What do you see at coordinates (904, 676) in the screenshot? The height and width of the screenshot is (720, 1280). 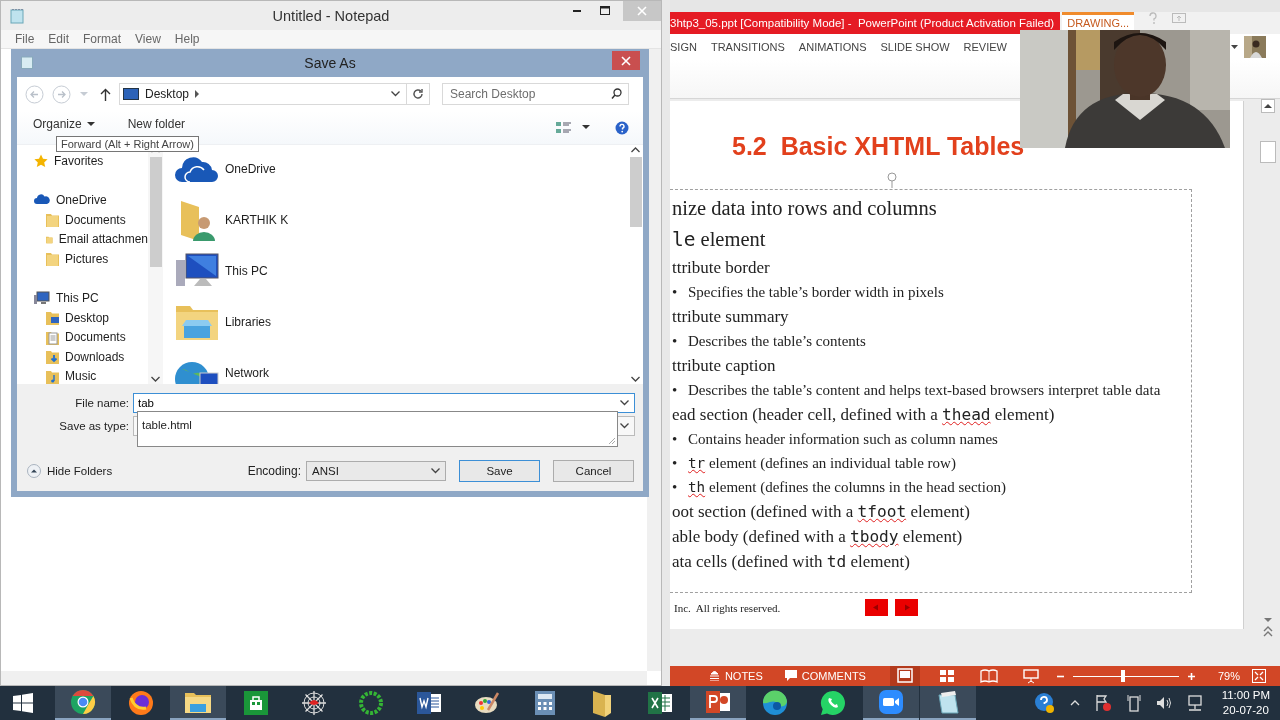 I see `normal-view-icon` at bounding box center [904, 676].